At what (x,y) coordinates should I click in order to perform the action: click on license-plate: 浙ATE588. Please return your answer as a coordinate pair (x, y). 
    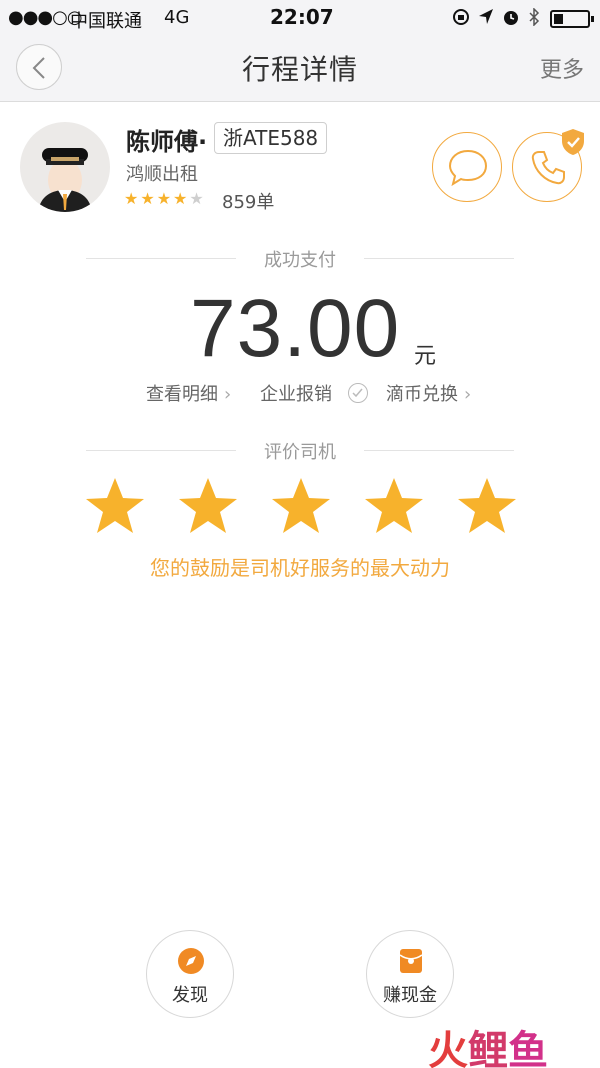
    Looking at the image, I should click on (271, 138).